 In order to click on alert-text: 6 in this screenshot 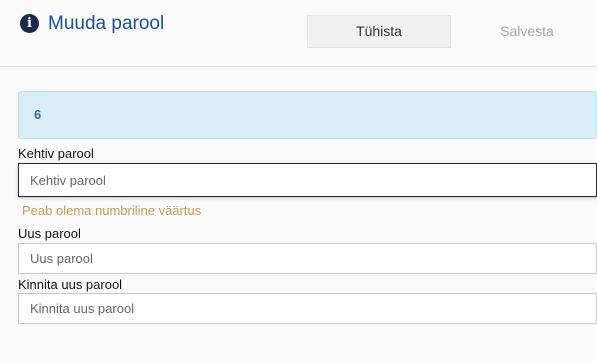, I will do `click(38, 114)`.